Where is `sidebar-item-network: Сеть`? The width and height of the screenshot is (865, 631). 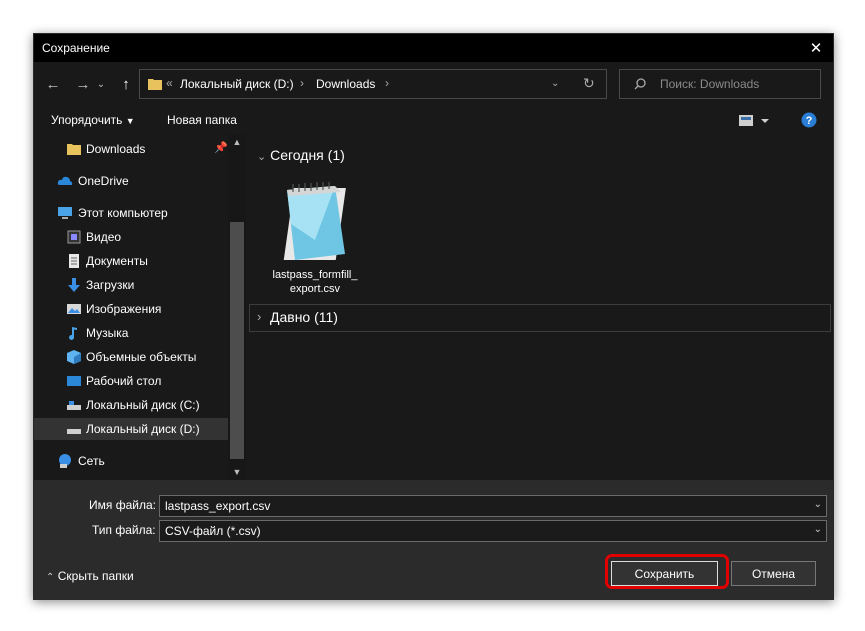 sidebar-item-network: Сеть is located at coordinates (131, 461).